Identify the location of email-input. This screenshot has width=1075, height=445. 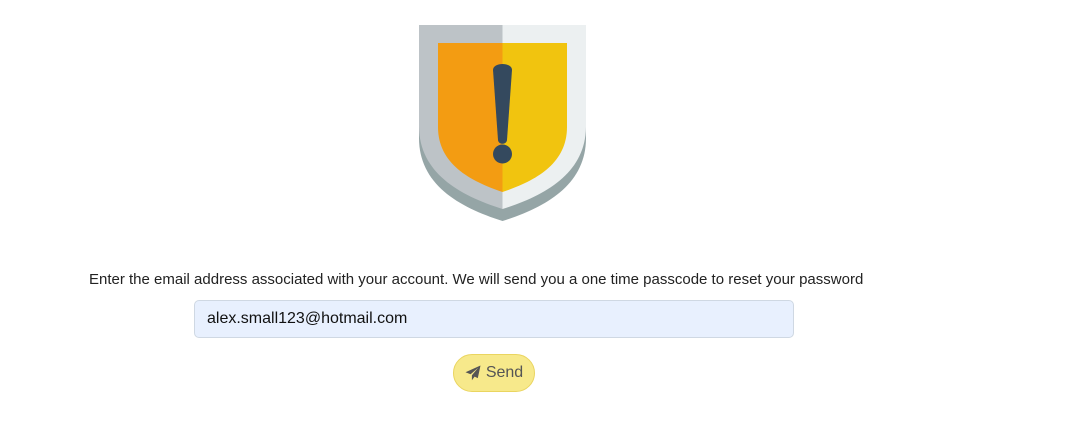
(494, 319).